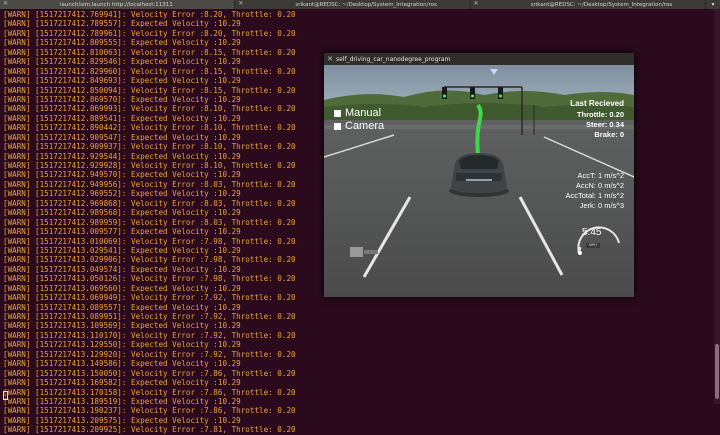 Image resolution: width=720 pixels, height=435 pixels. I want to click on steer-readout: Steer: 0.34, so click(605, 124).